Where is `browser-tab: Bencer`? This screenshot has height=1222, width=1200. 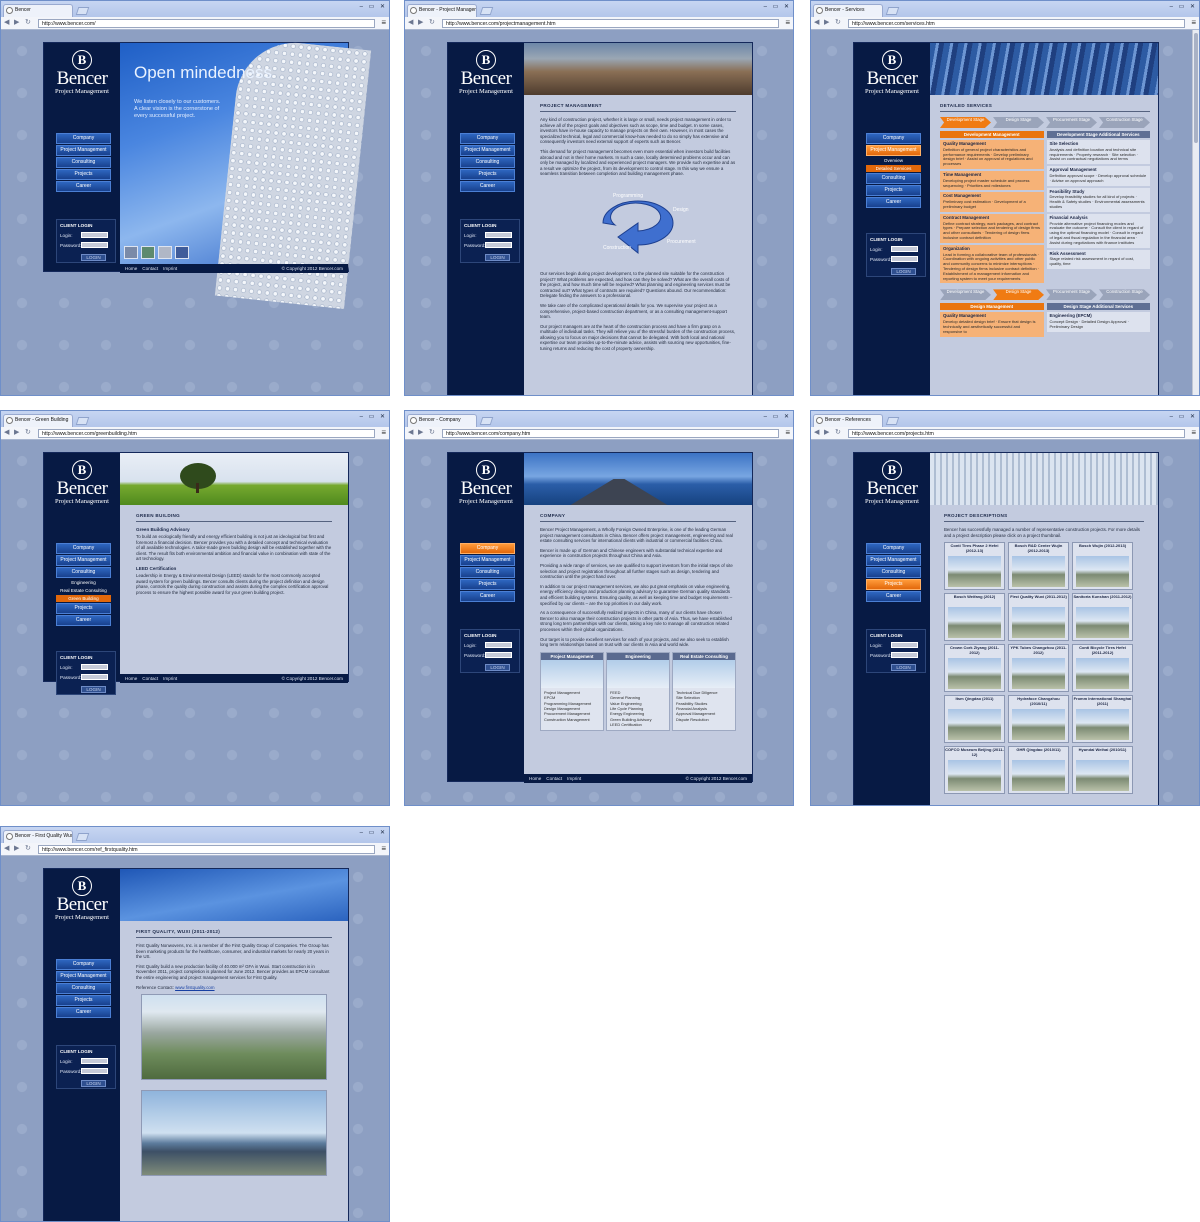
browser-tab: Bencer is located at coordinates (38, 10).